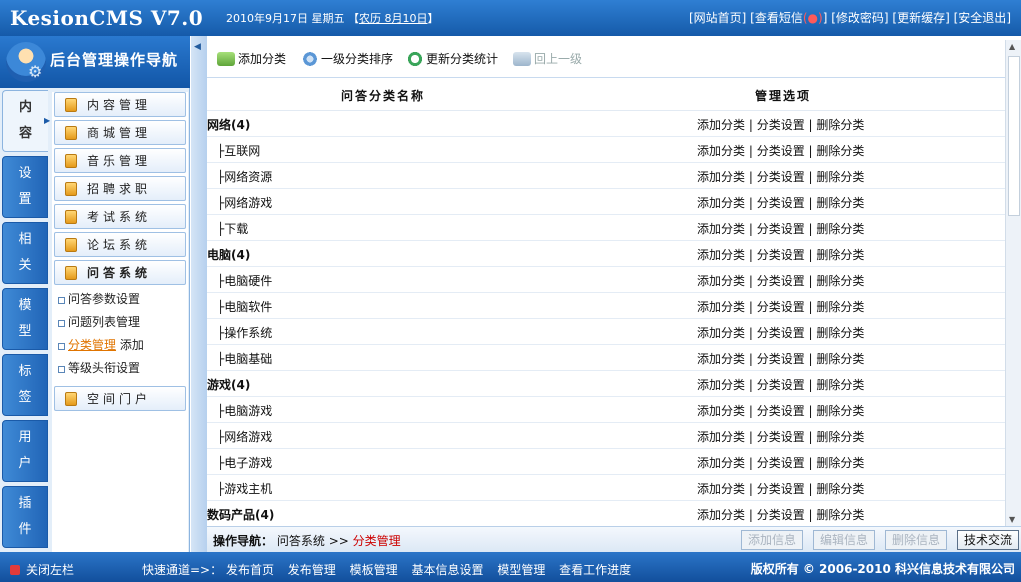  Describe the element at coordinates (122, 368) in the screenshot. I see `submenu-rank-titles: 等级头衔设置` at that location.